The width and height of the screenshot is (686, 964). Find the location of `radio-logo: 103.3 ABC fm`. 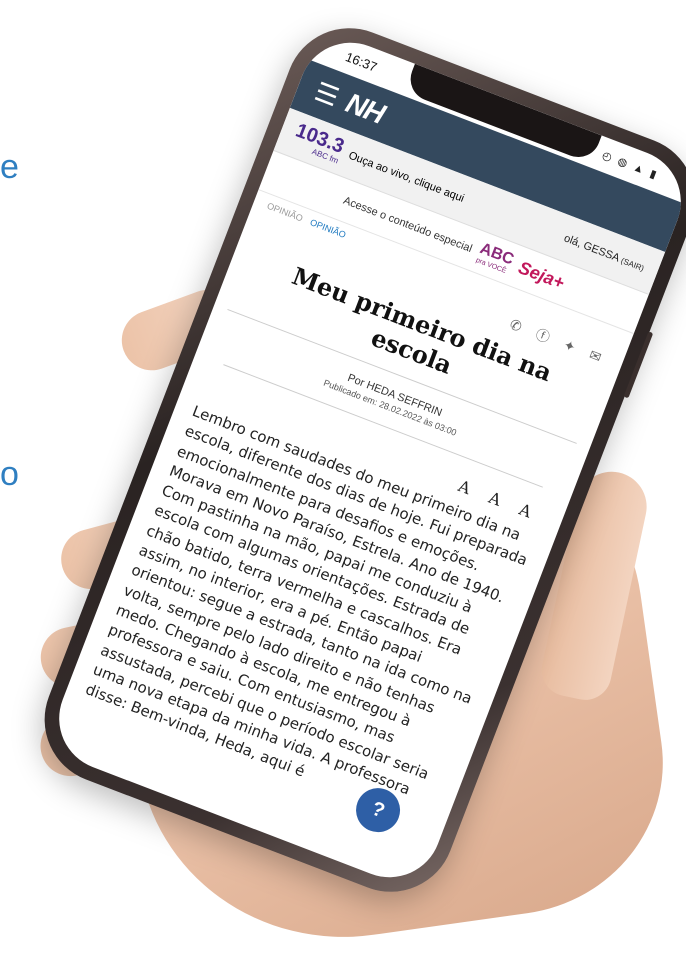

radio-logo: 103.3 ABC fm is located at coordinates (319, 142).